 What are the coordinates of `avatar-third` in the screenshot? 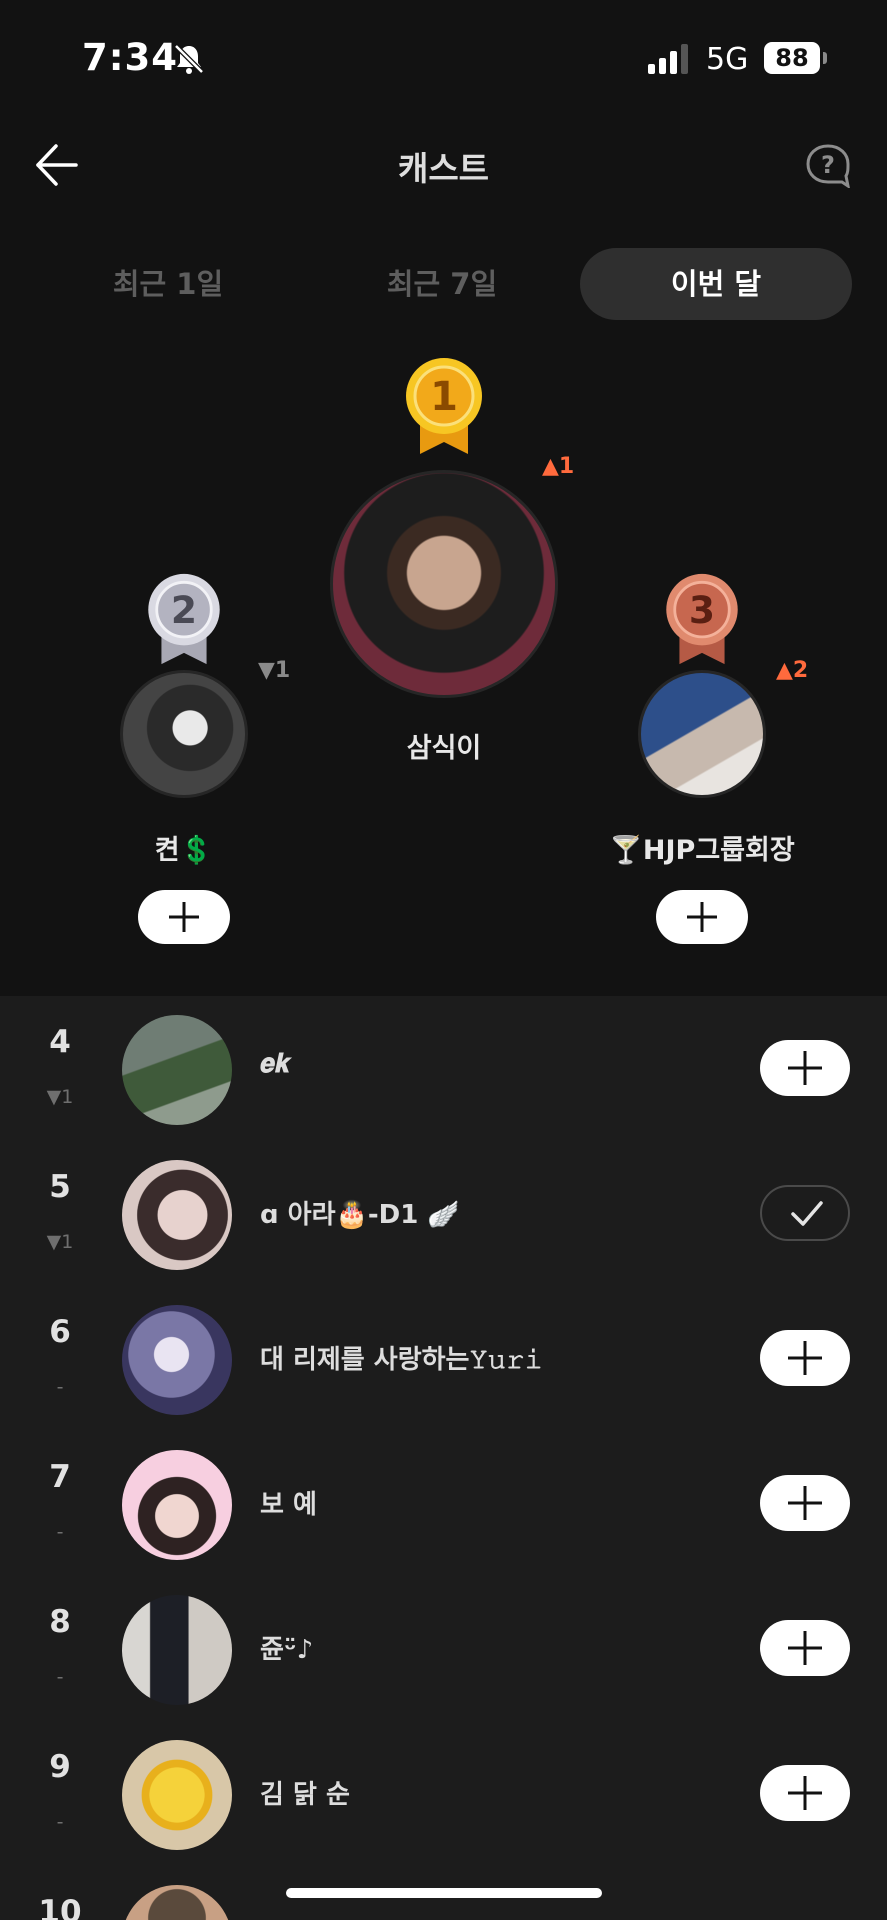 It's located at (702, 734).